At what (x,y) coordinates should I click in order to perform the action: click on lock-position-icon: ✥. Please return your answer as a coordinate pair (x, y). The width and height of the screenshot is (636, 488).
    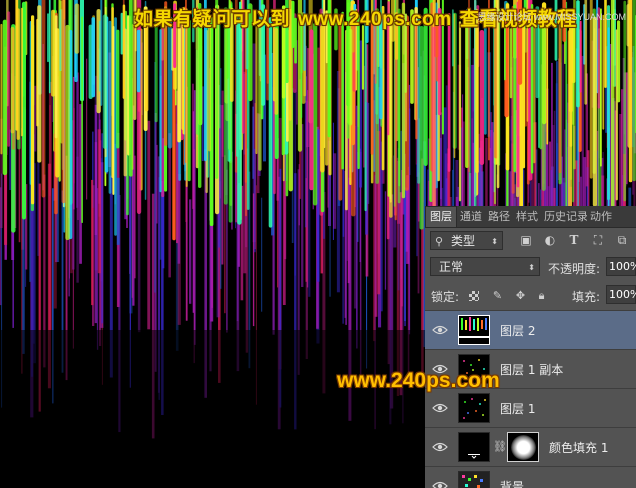
    Looking at the image, I should click on (520, 295).